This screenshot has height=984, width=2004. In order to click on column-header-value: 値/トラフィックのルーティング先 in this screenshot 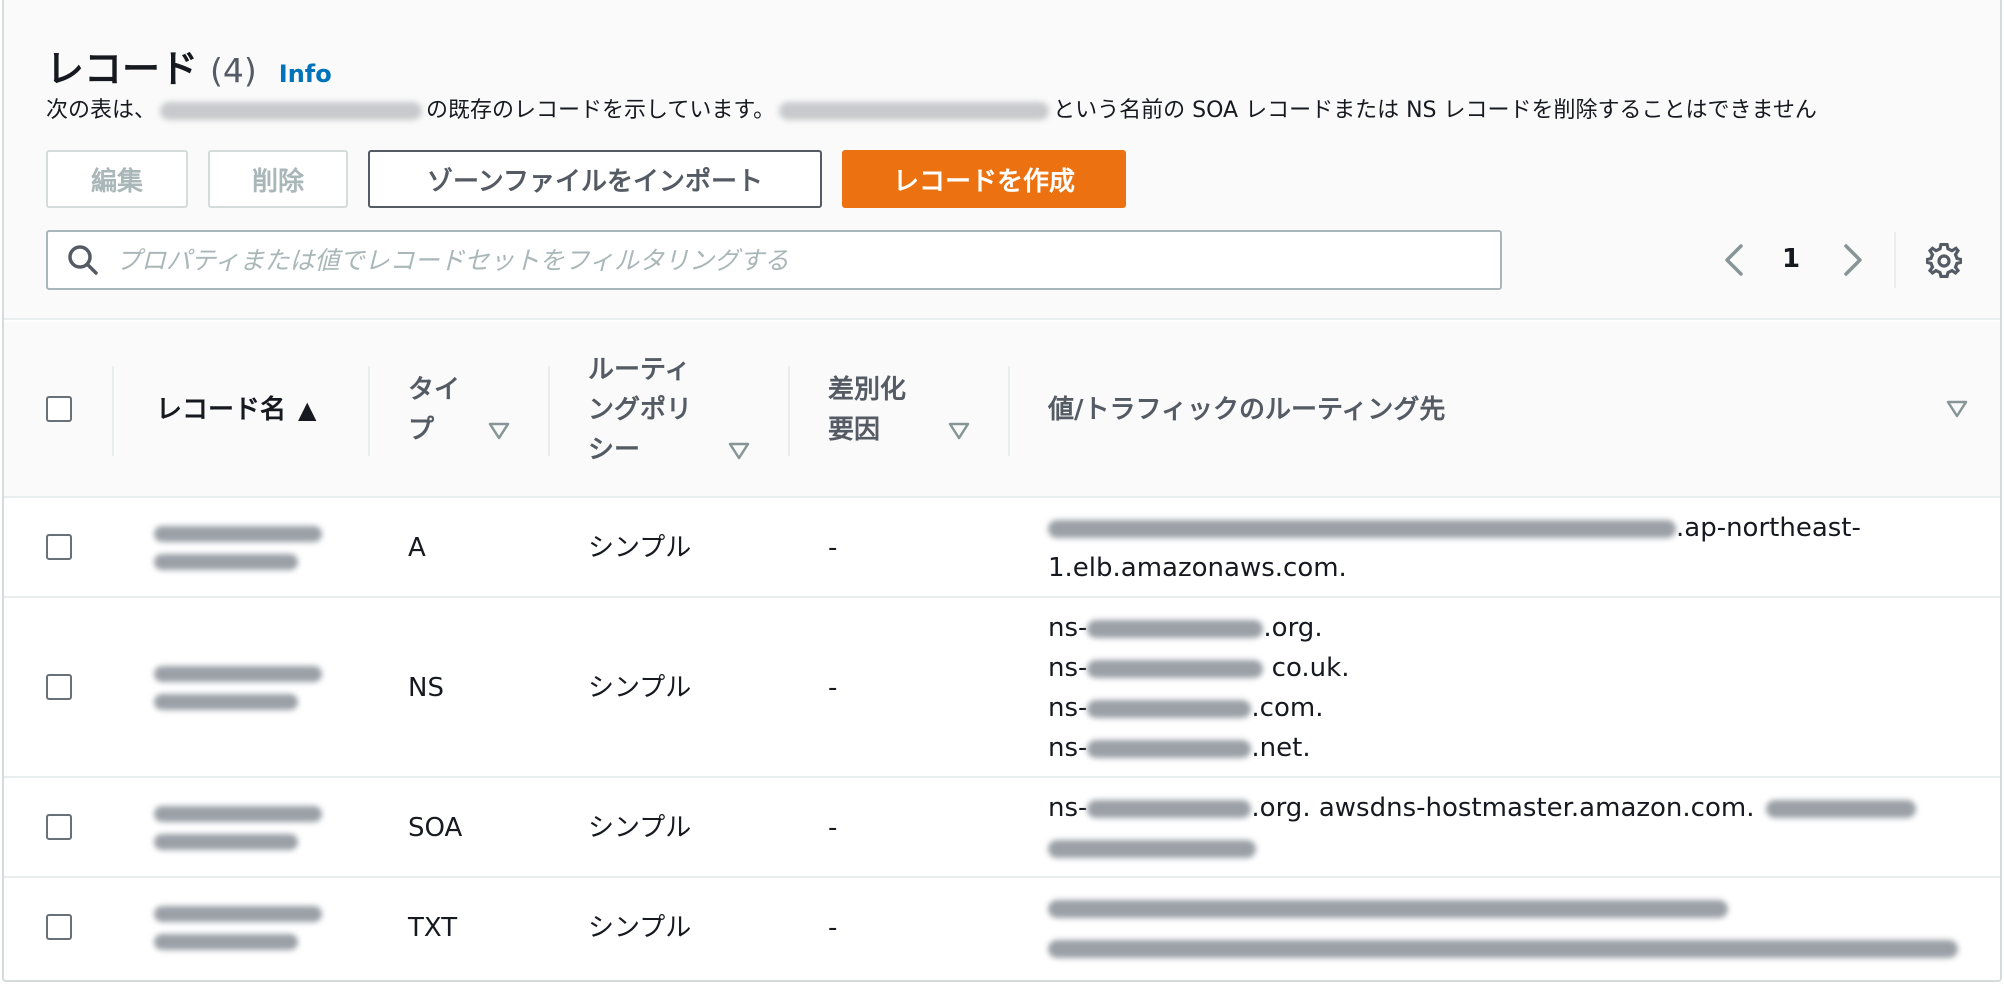, I will do `click(1348, 410)`.